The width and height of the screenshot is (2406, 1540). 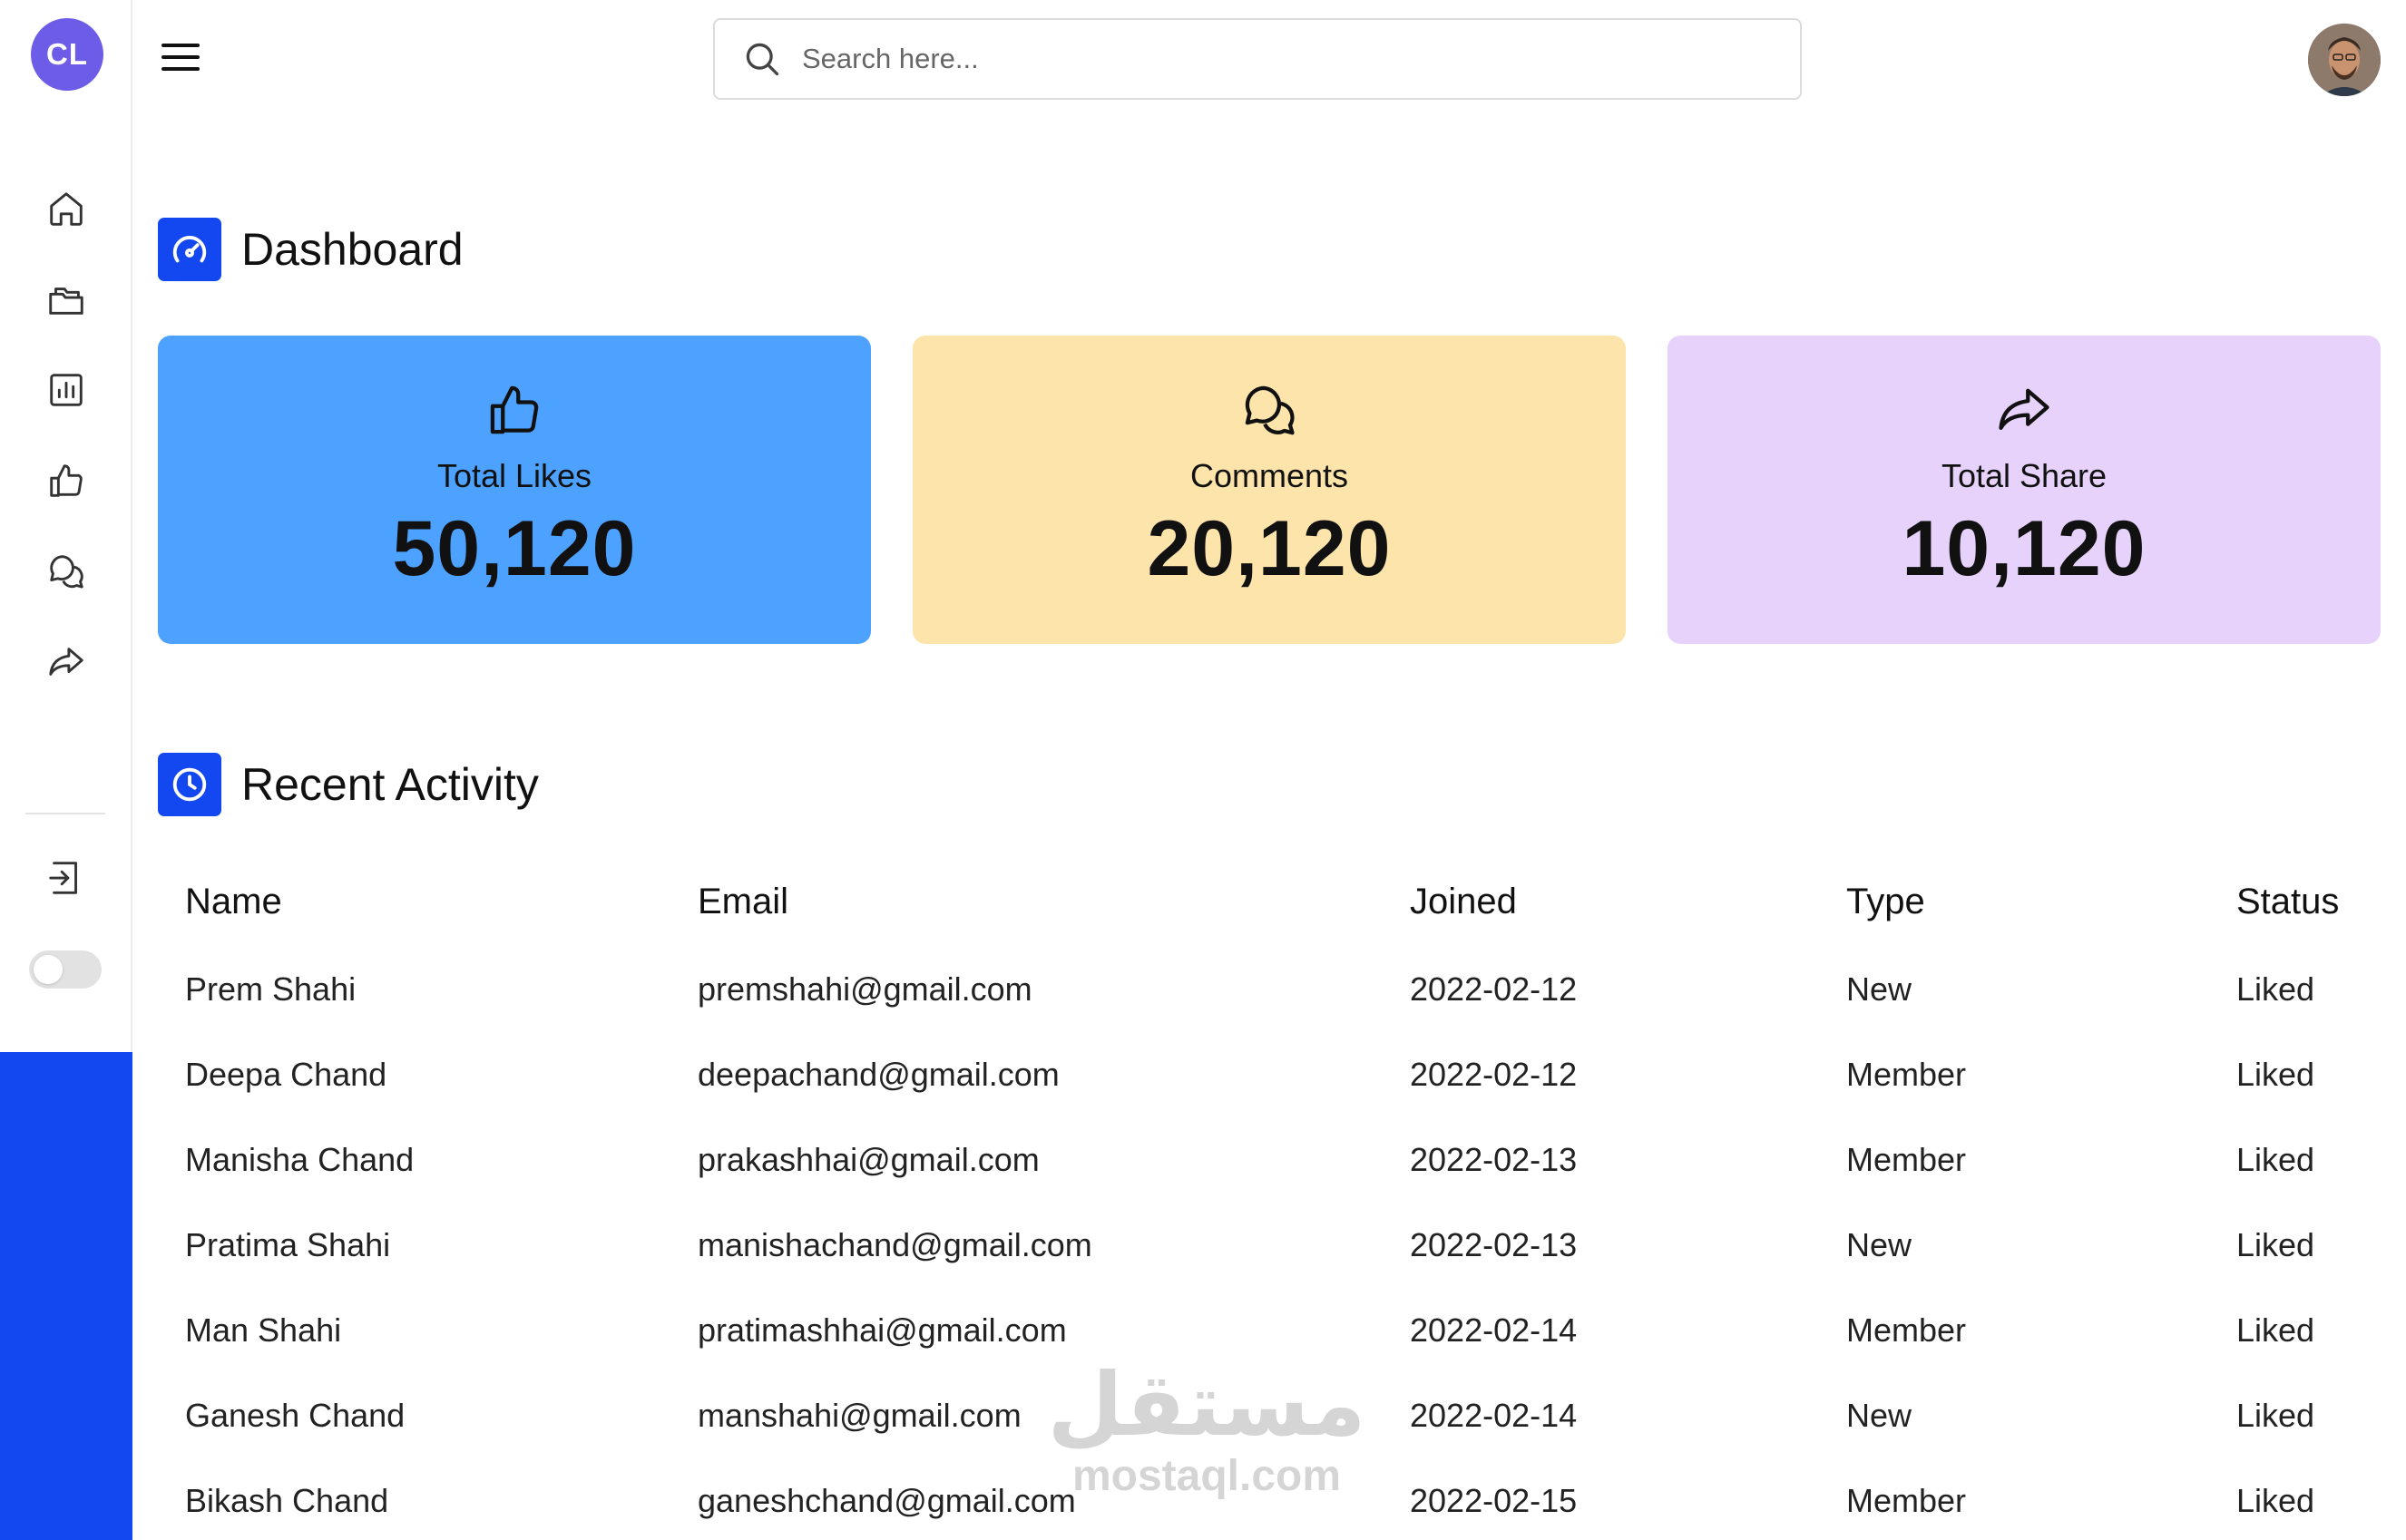 I want to click on cell-name: Ganesh Chand, so click(x=295, y=1415).